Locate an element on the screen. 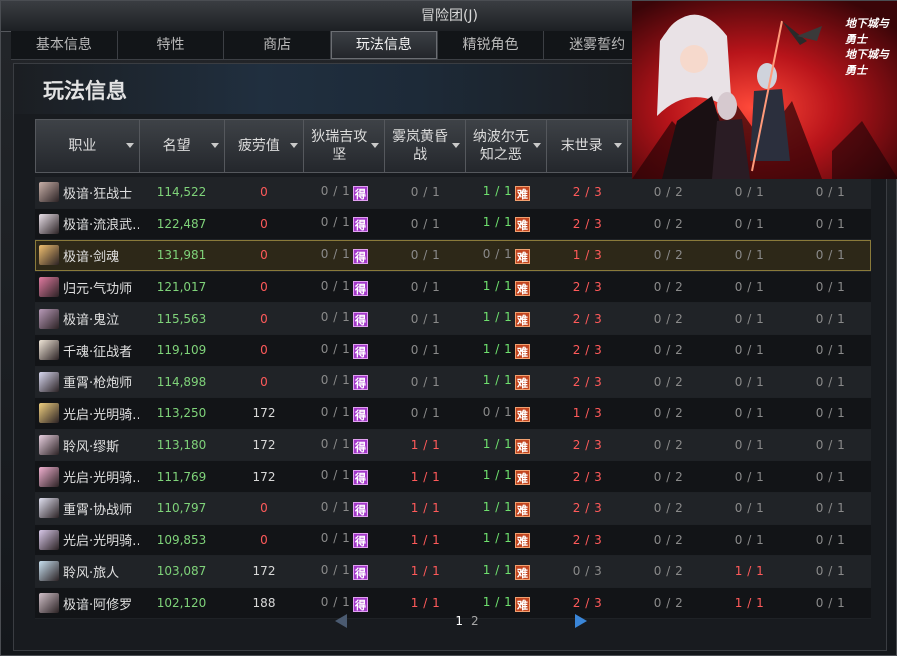 The height and width of the screenshot is (656, 897). page-number-2: 2 is located at coordinates (475, 621).